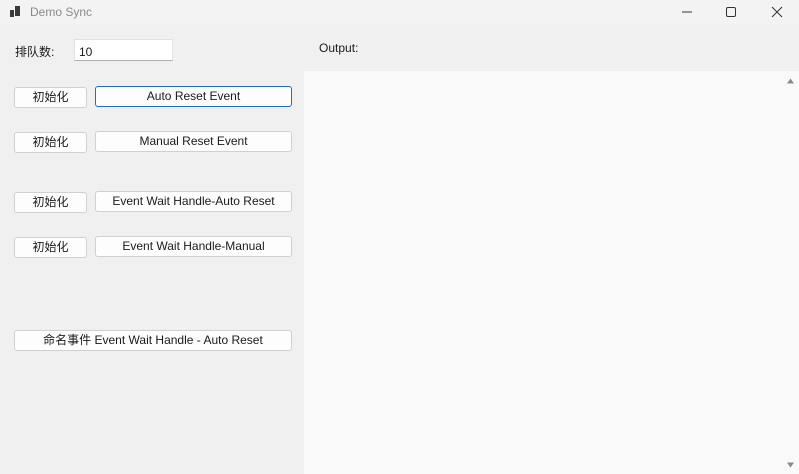 This screenshot has height=474, width=799. Describe the element at coordinates (50, 247) in the screenshot. I see `init-button-wait-handle-manual: 初始化` at that location.